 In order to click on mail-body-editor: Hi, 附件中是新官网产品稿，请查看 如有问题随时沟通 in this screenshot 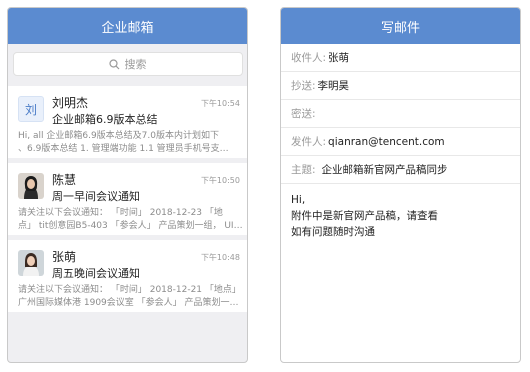, I will do `click(400, 216)`.